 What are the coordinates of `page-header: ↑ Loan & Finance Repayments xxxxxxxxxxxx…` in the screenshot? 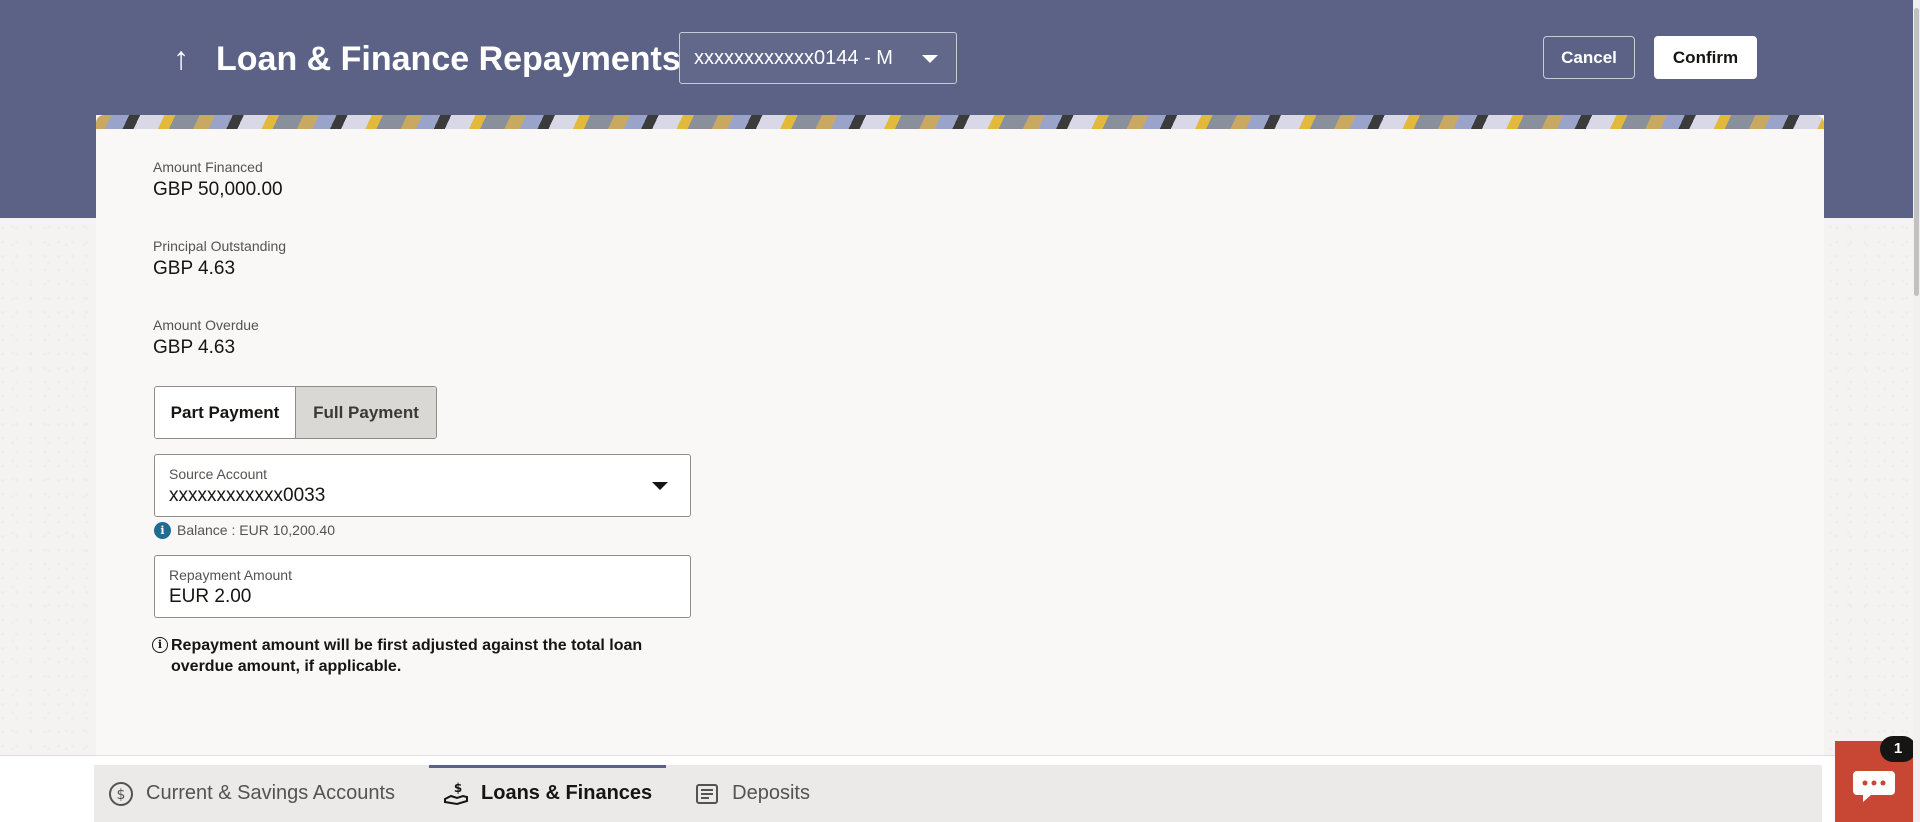 It's located at (960, 57).